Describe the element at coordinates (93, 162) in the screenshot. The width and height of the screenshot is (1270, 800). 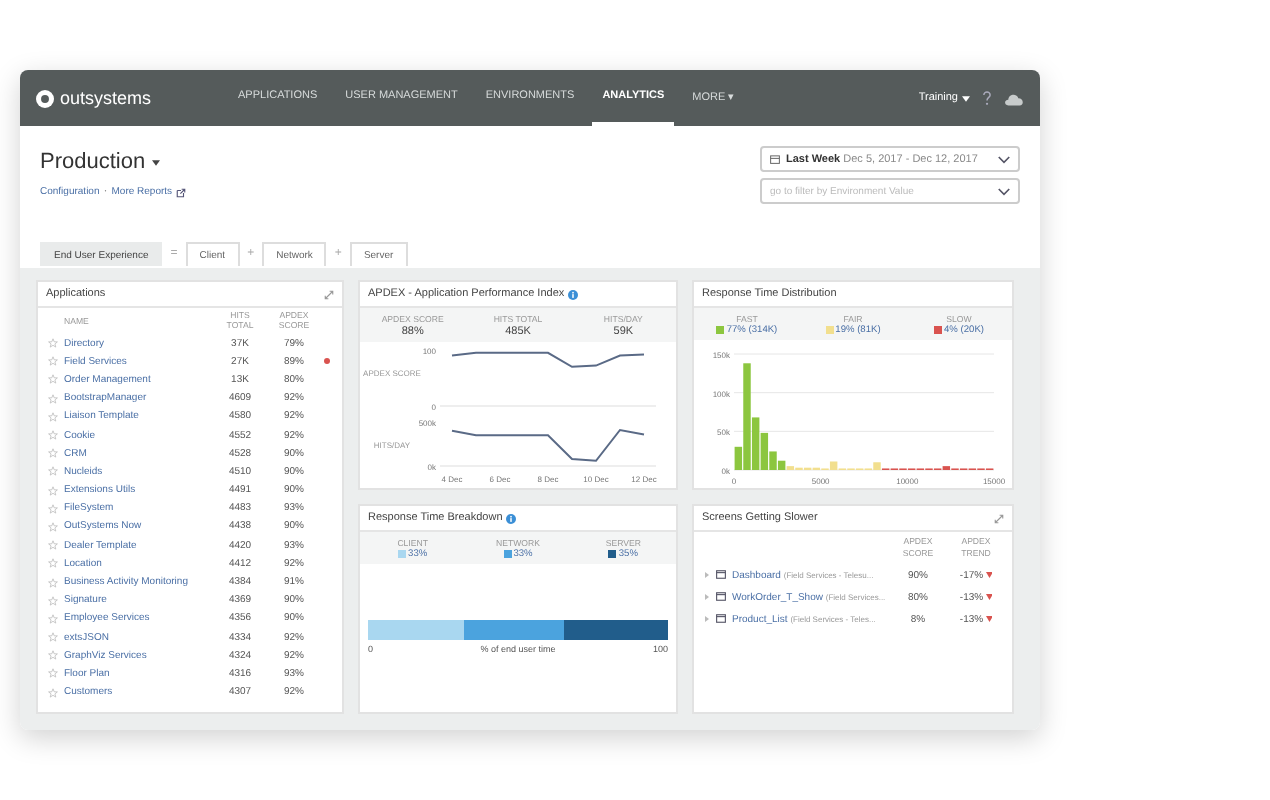
I see `page-title: Production` at that location.